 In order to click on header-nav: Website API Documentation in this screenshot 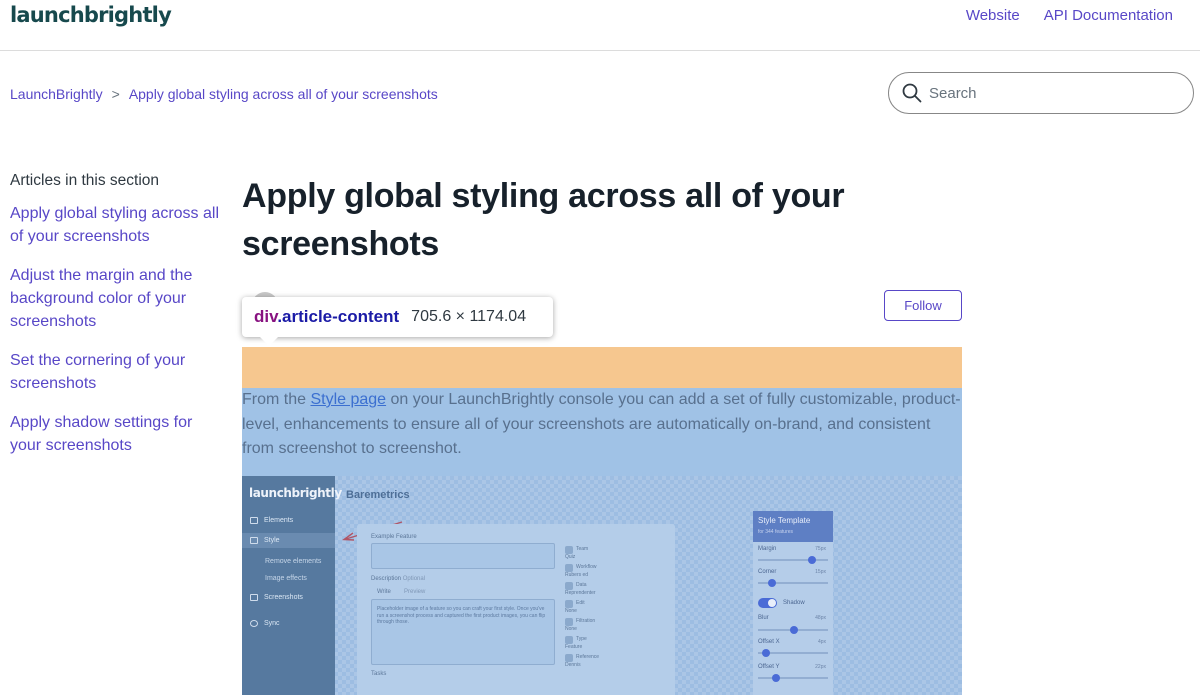, I will do `click(1069, 15)`.